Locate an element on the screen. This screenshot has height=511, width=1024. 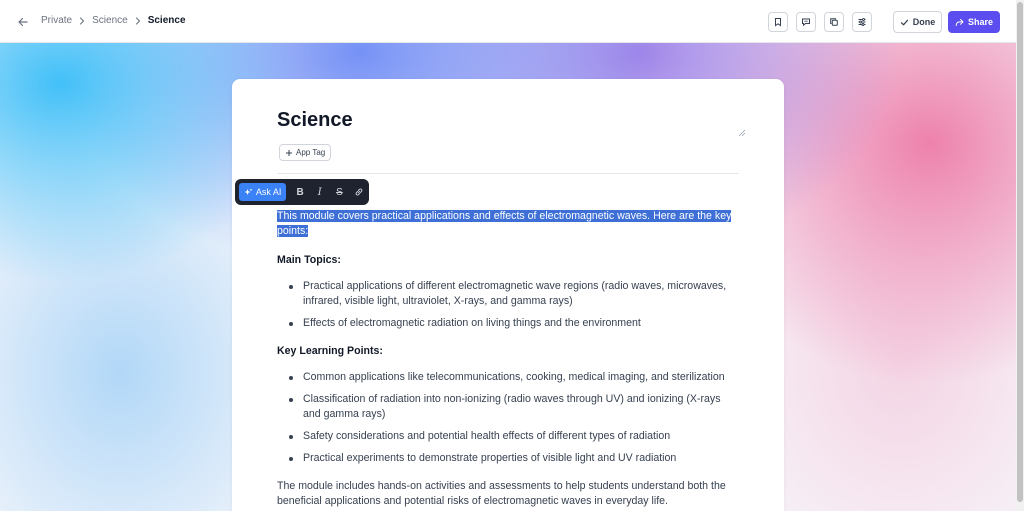
add-app-tag-button: App Tag is located at coordinates (305, 152).